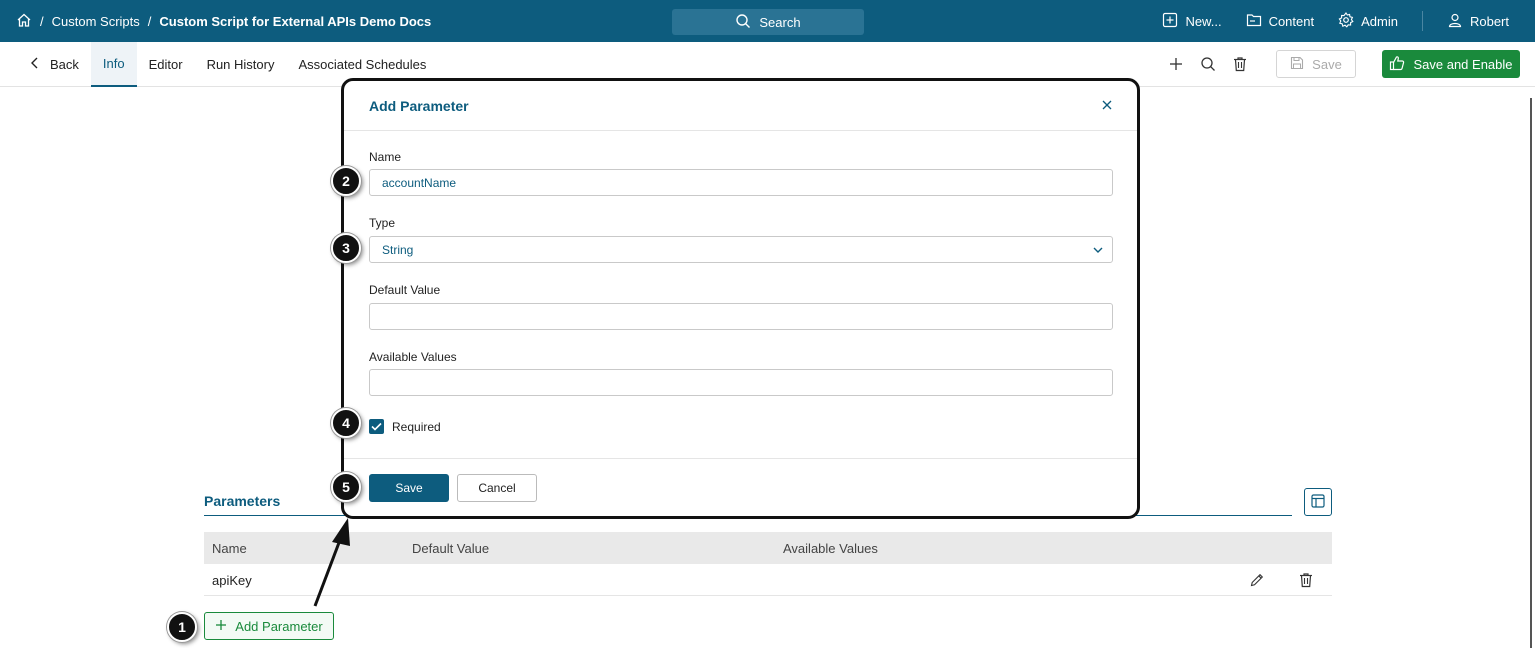 The image size is (1535, 648). I want to click on back-button: Back, so click(45, 64).